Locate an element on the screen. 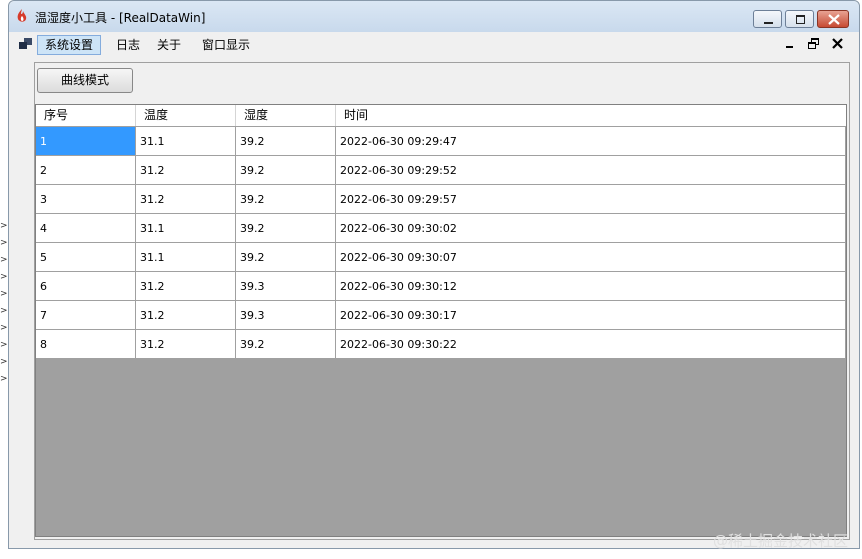 Image resolution: width=862 pixels, height=559 pixels. cell-index: 6 is located at coordinates (86, 286).